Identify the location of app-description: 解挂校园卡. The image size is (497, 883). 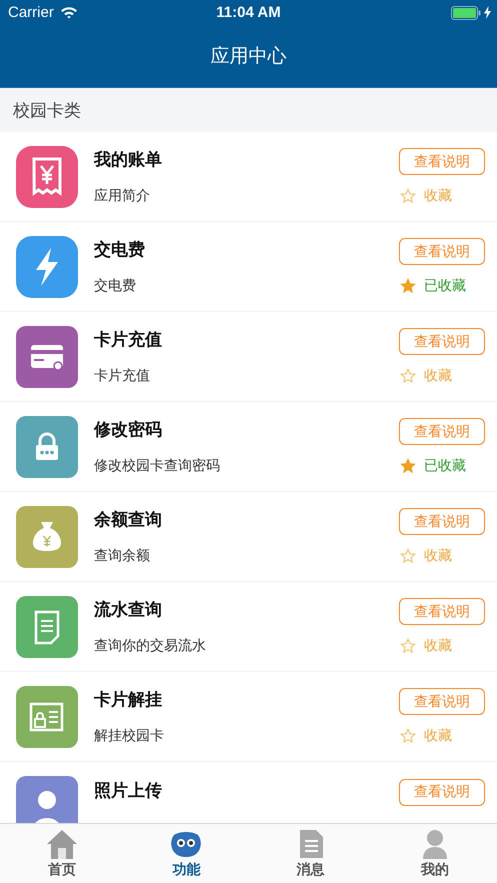
(129, 736).